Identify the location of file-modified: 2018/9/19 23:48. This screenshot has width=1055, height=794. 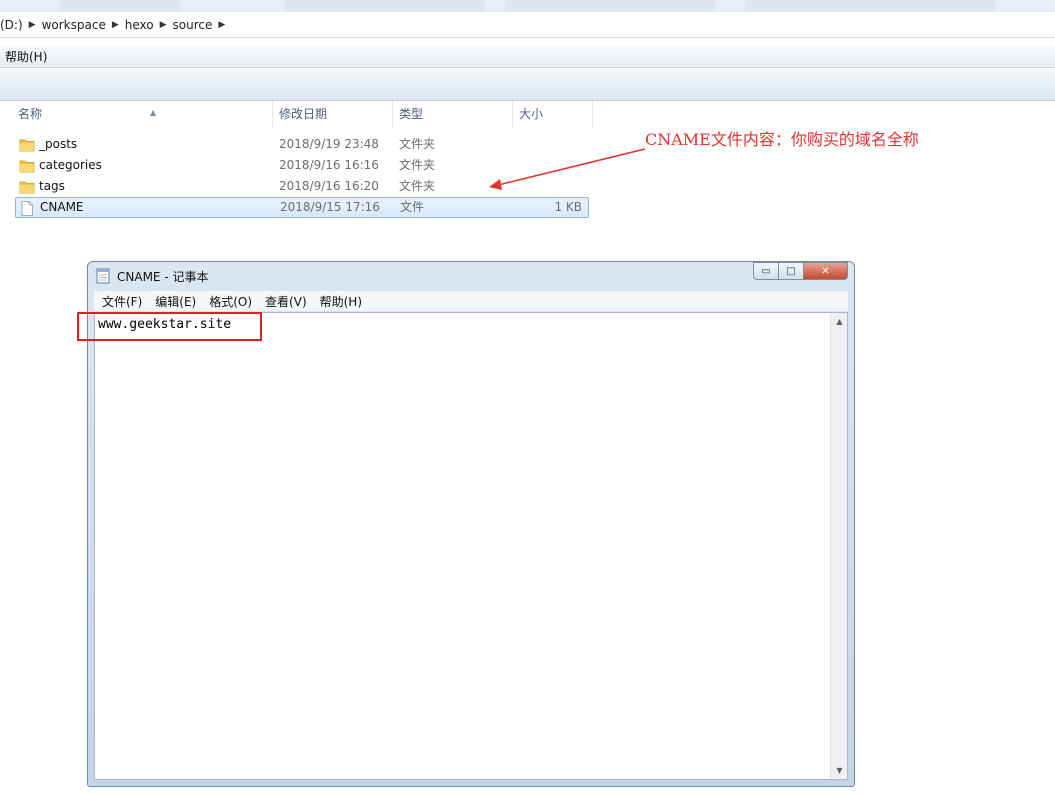
(329, 144).